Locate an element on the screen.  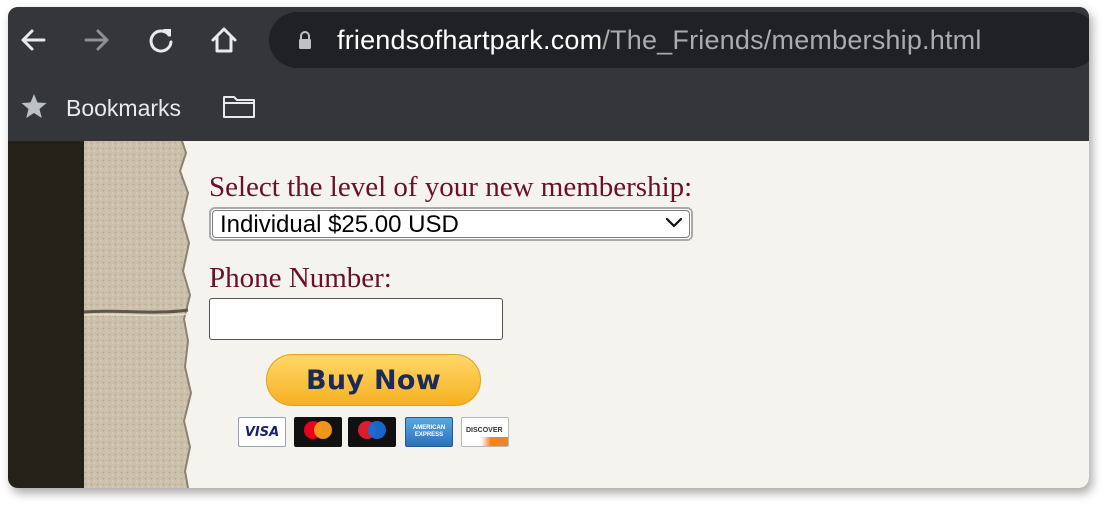
bookmarks-label: Bookmarks is located at coordinates (123, 108).